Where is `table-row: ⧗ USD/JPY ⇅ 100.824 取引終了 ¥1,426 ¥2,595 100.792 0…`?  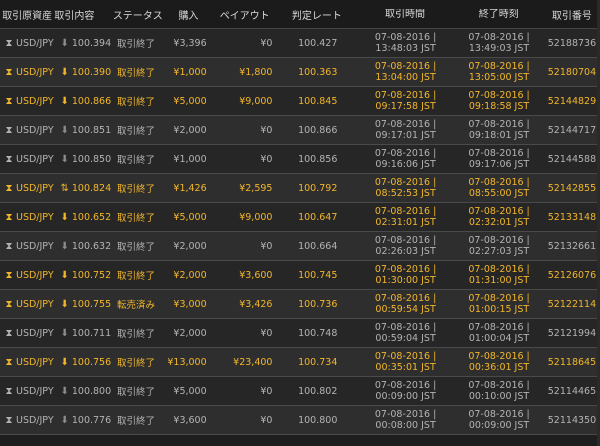
table-row: ⧗ USD/JPY ⇅ 100.824 取引終了 ¥1,426 ¥2,595 100.792 0… is located at coordinates (300, 188).